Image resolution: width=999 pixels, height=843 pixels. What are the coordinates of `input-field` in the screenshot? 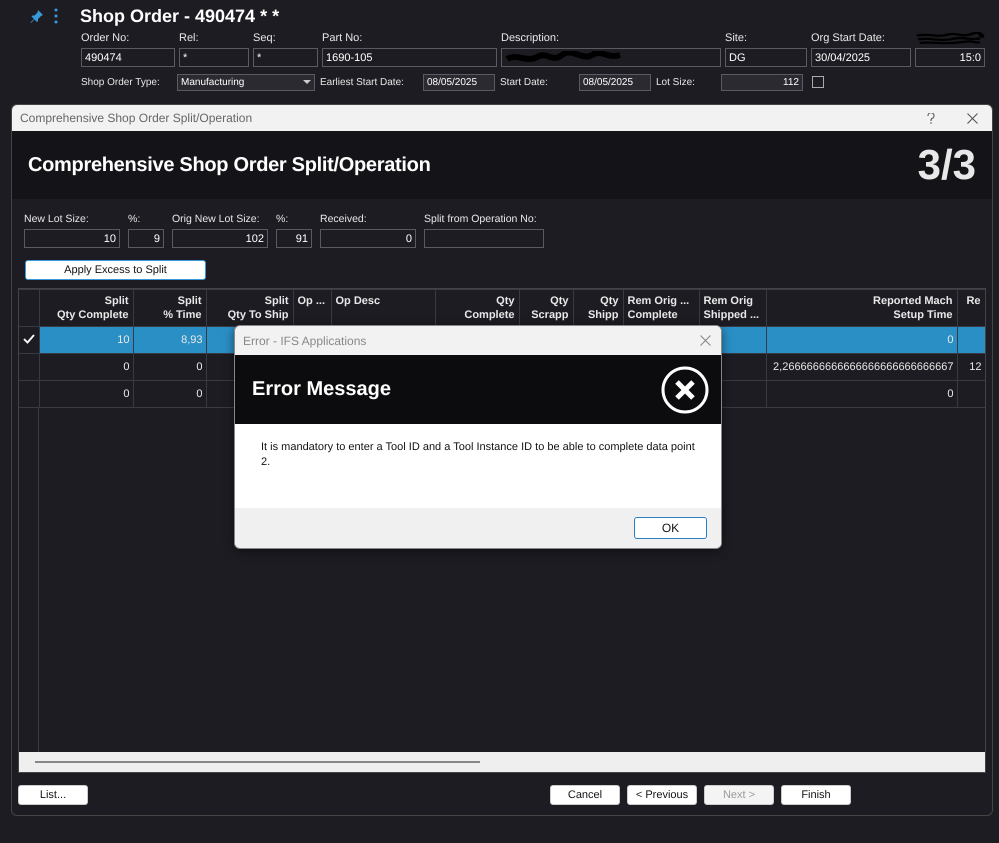 It's located at (484, 238).